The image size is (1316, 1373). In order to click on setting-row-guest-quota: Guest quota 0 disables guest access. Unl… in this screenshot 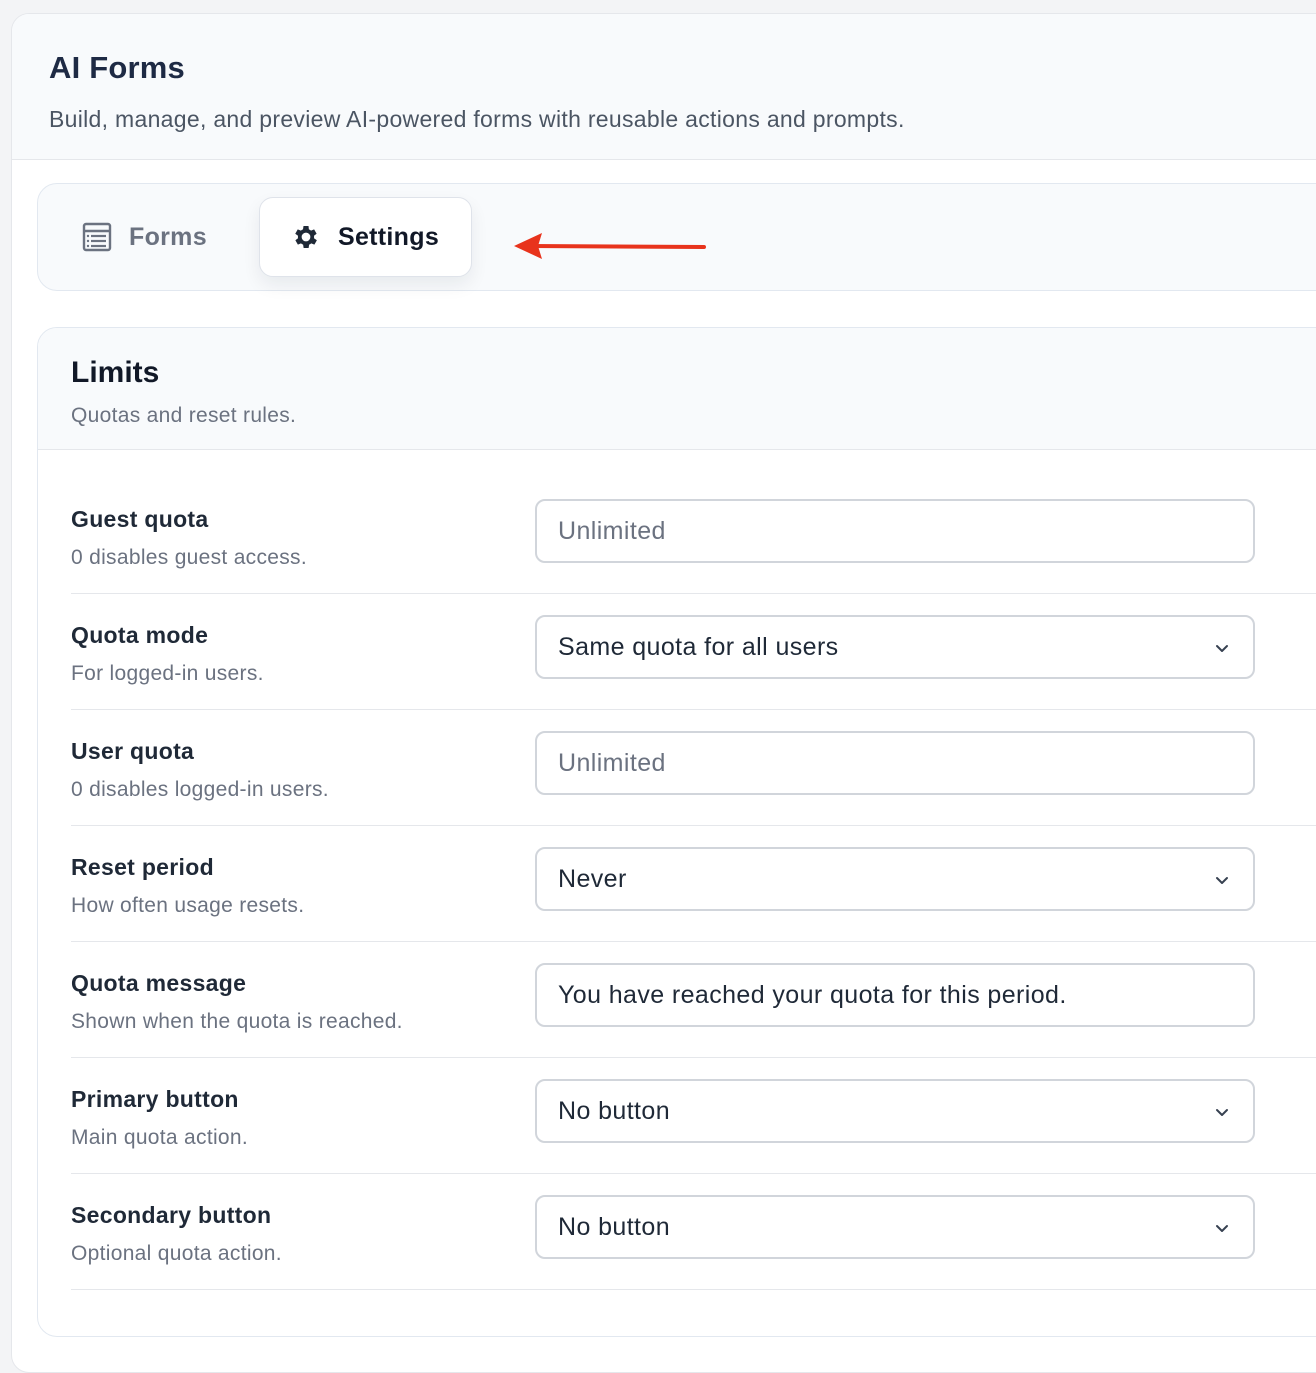, I will do `click(693, 536)`.